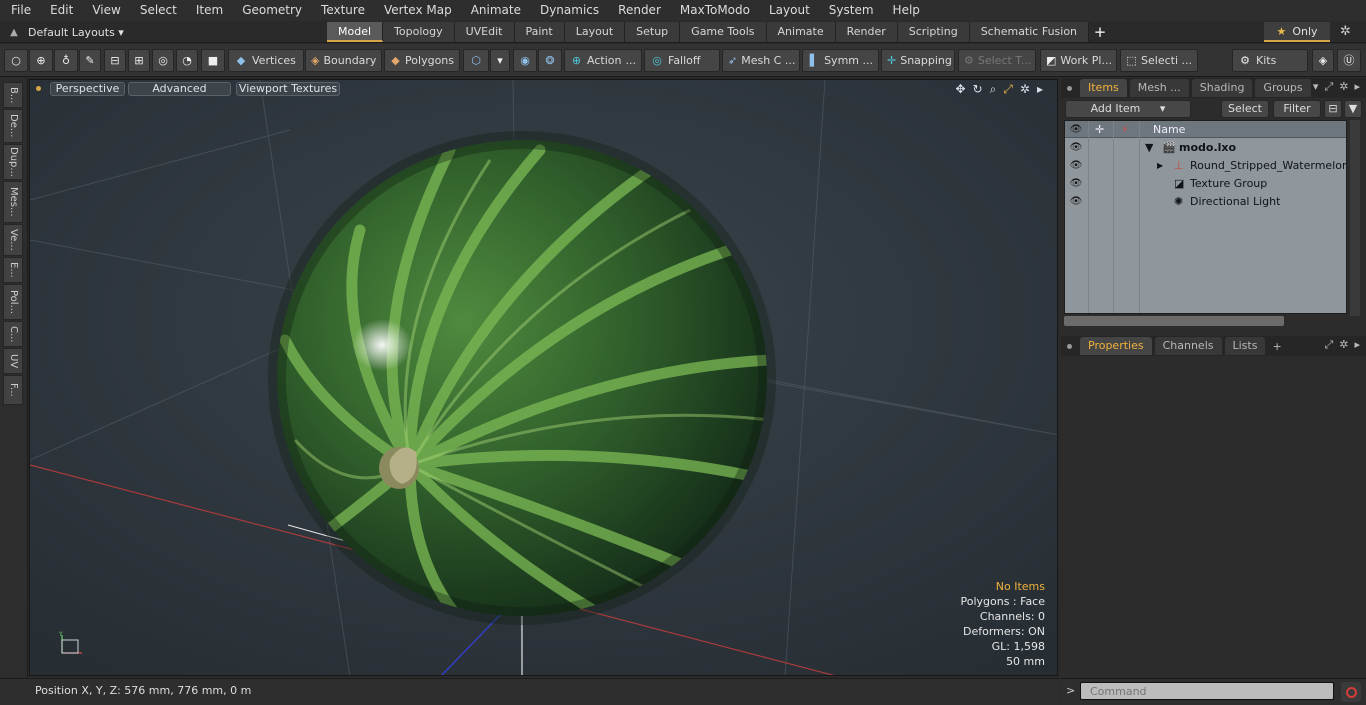 The height and width of the screenshot is (705, 1366). What do you see at coordinates (208, 10) in the screenshot?
I see `menu-item: Item` at bounding box center [208, 10].